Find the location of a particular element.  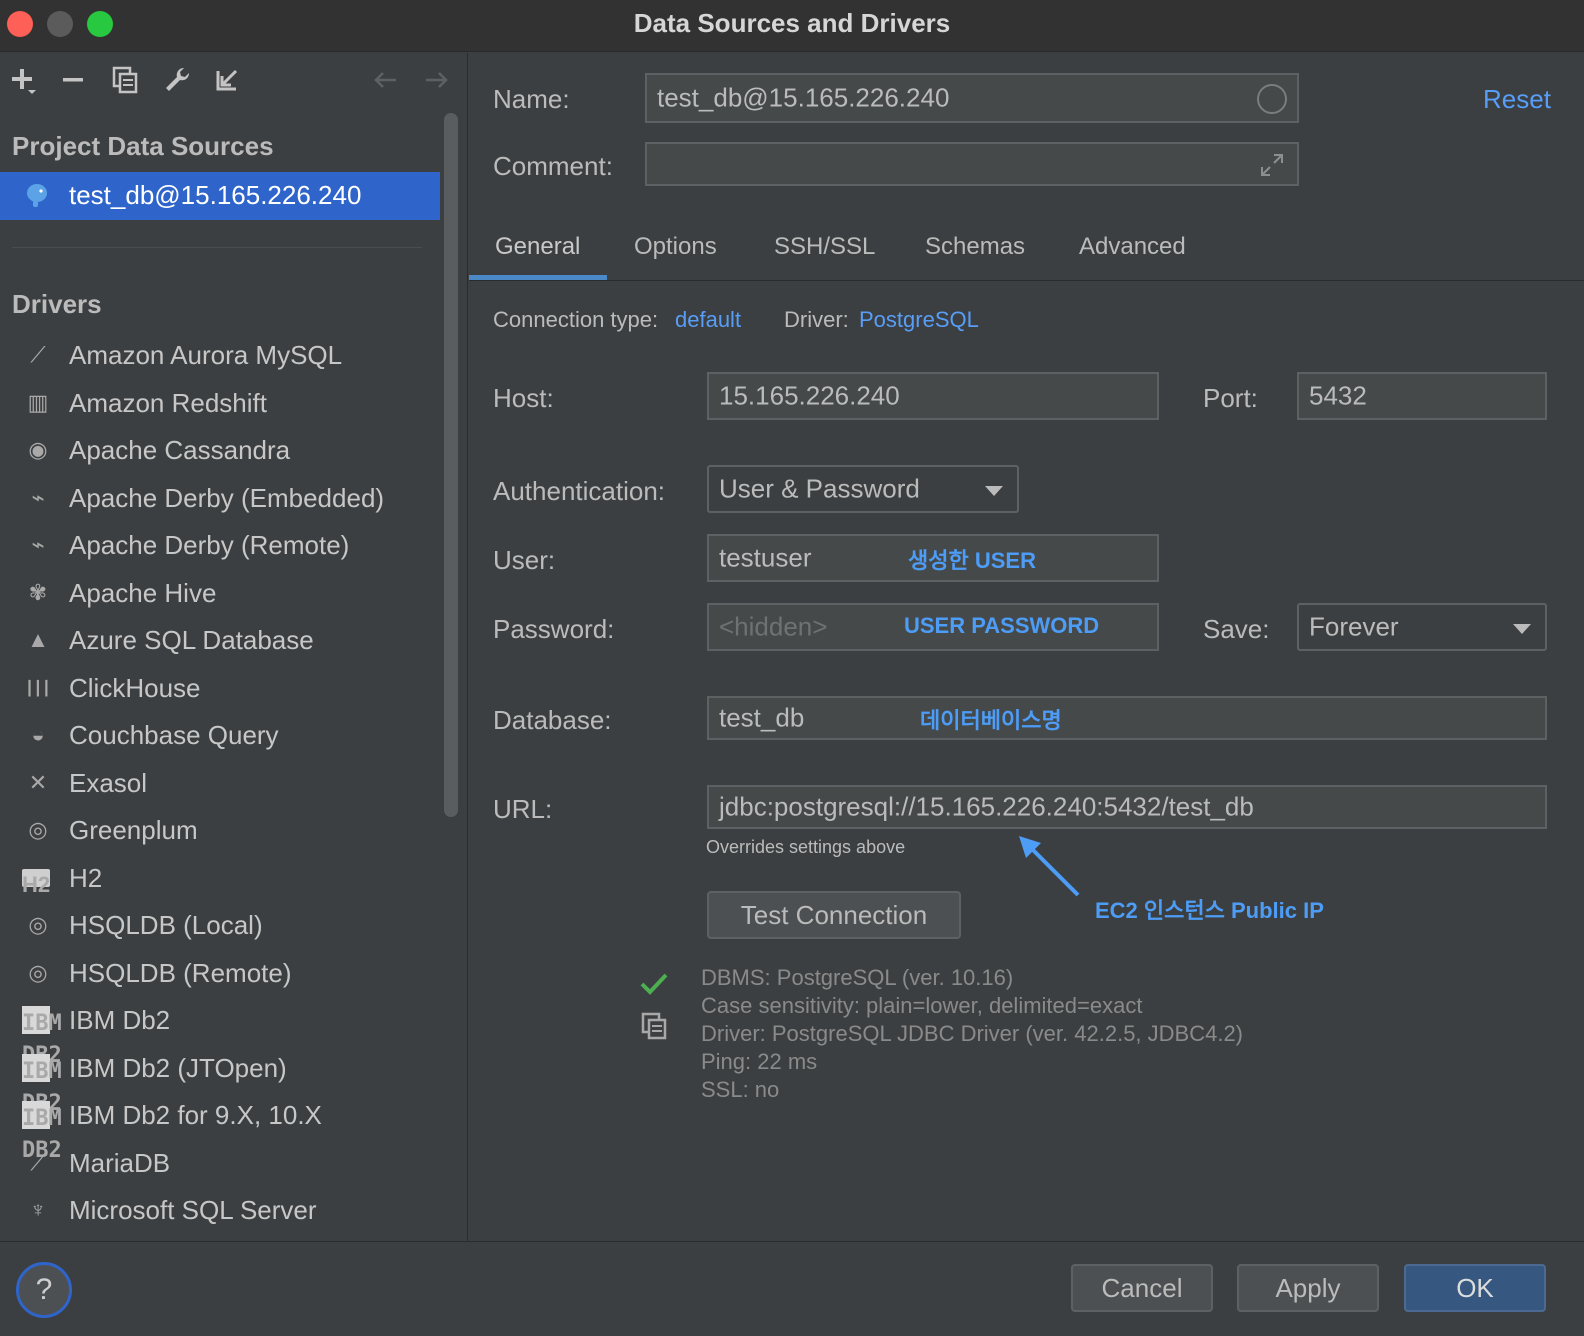

driver-item: ▥ Amazon Redshift is located at coordinates (220, 403).